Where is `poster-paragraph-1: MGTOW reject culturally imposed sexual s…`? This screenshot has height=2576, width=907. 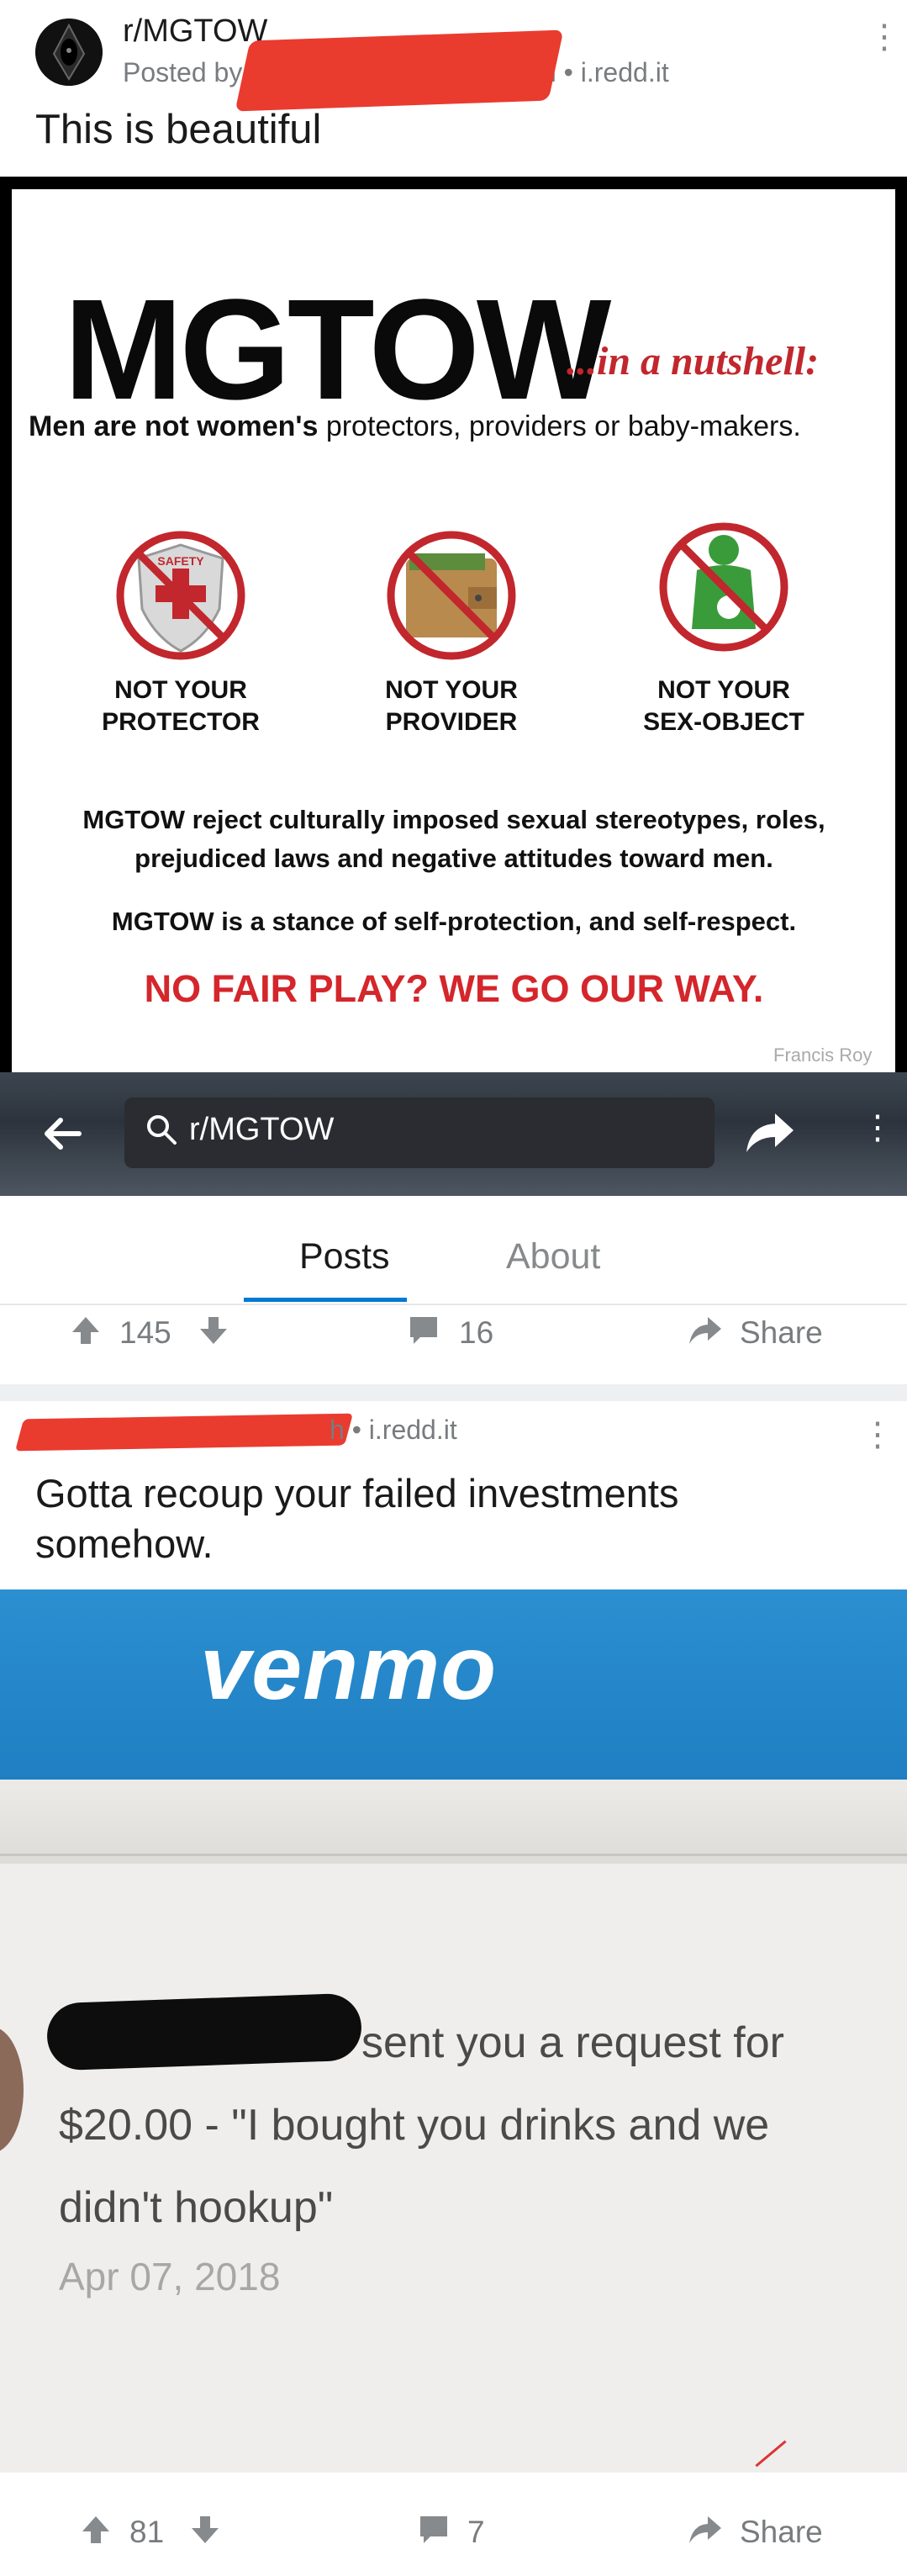
poster-paragraph-1: MGTOW reject culturally imposed sexual s… is located at coordinates (453, 839).